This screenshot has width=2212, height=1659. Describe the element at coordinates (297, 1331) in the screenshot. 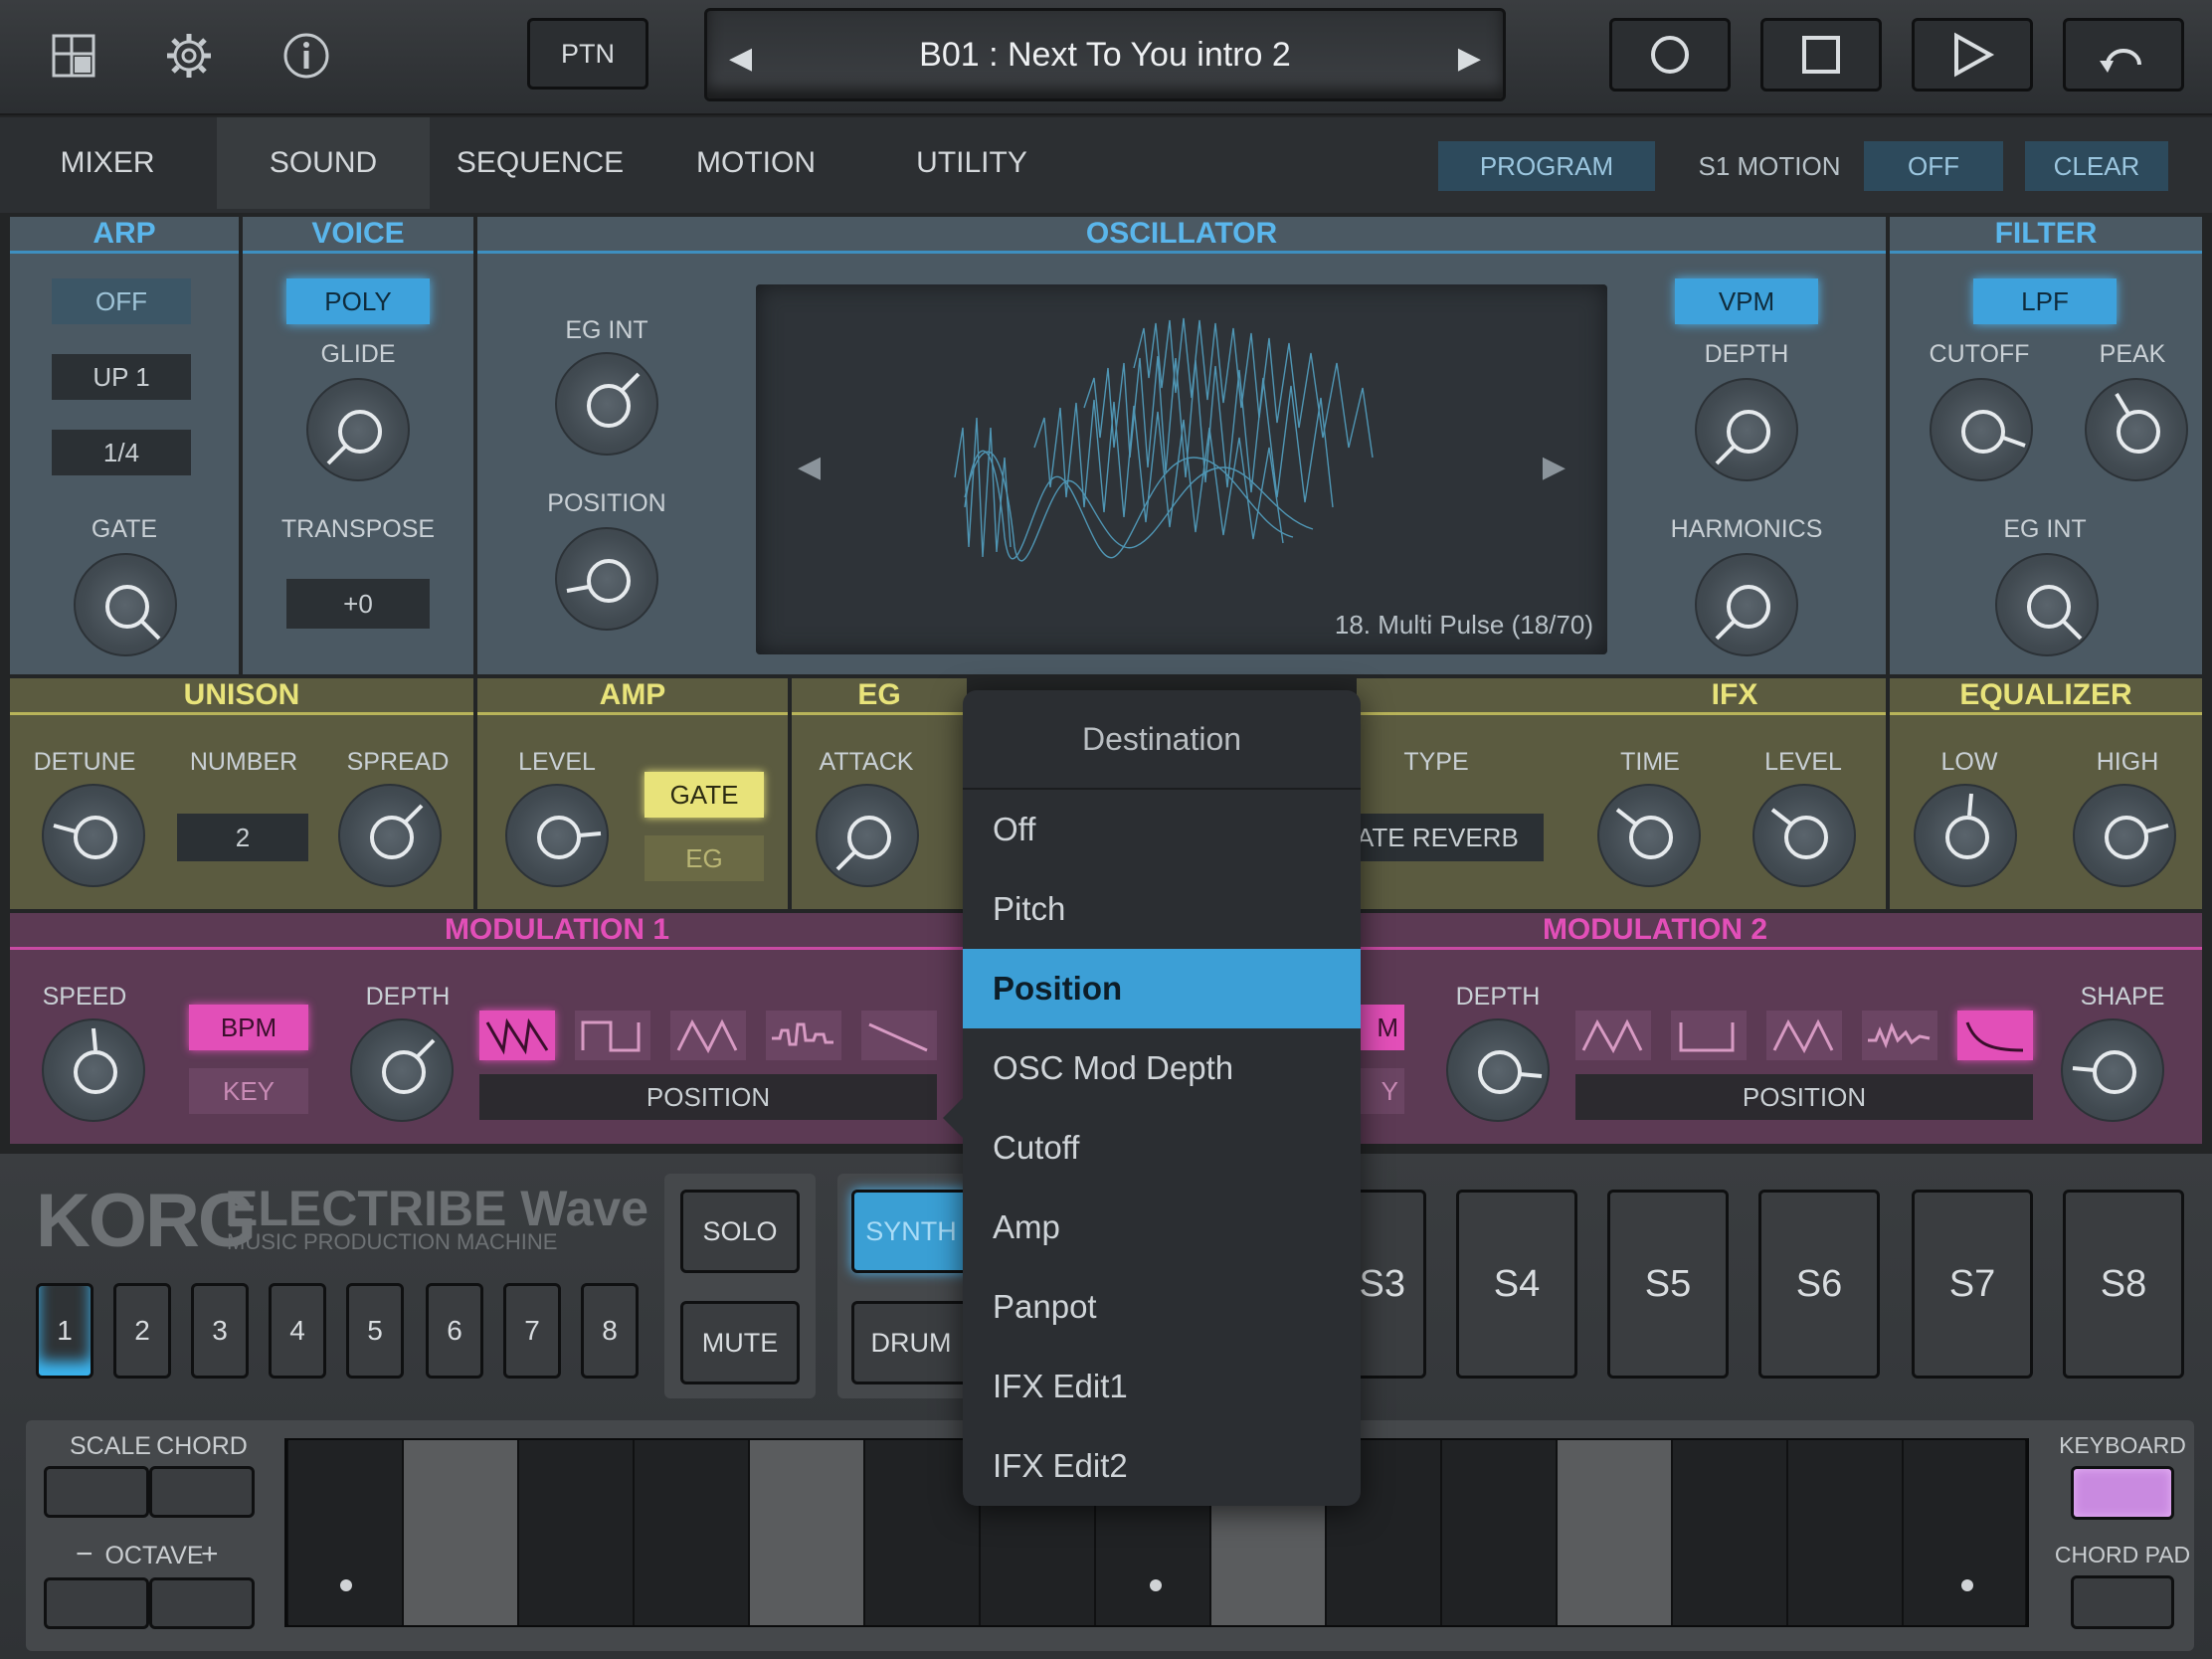

I see `part-4-button: 4` at that location.